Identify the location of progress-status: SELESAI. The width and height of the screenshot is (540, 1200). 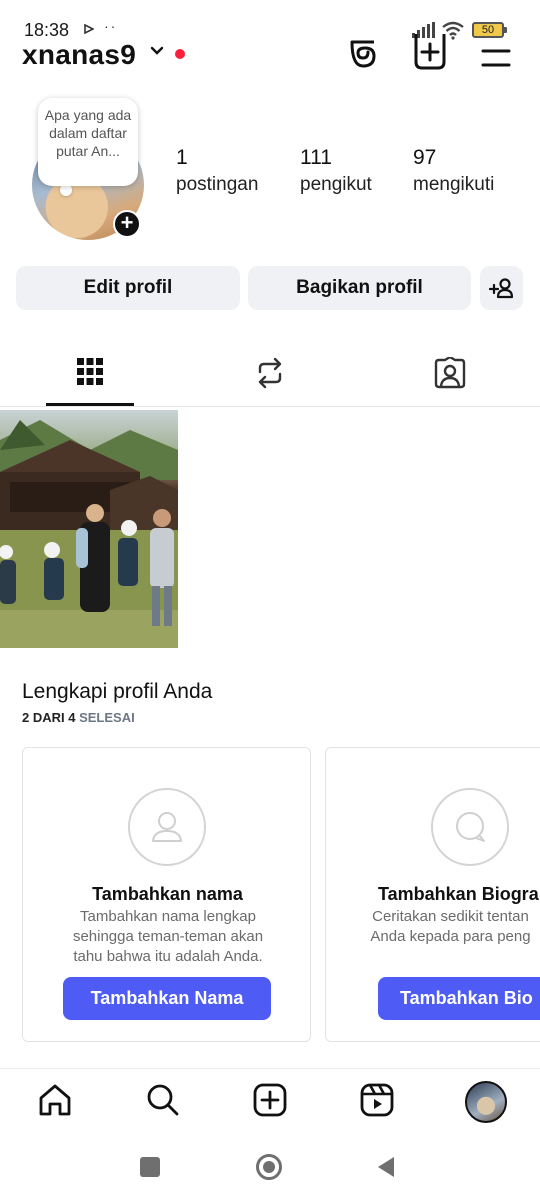
(107, 717).